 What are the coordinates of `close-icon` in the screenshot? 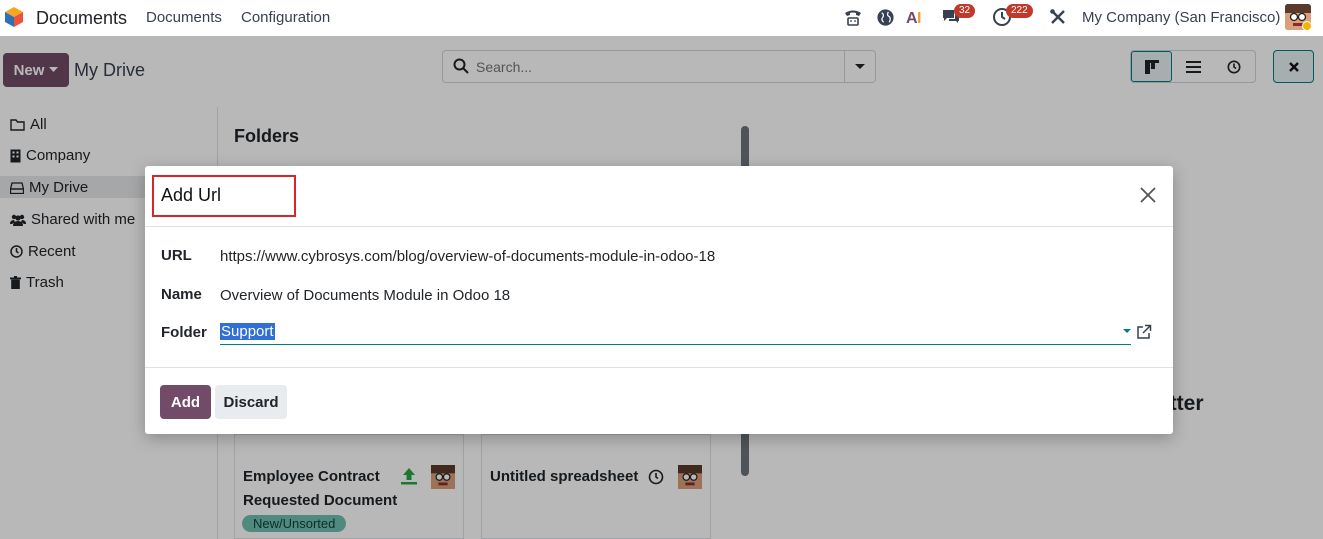 It's located at (1148, 195).